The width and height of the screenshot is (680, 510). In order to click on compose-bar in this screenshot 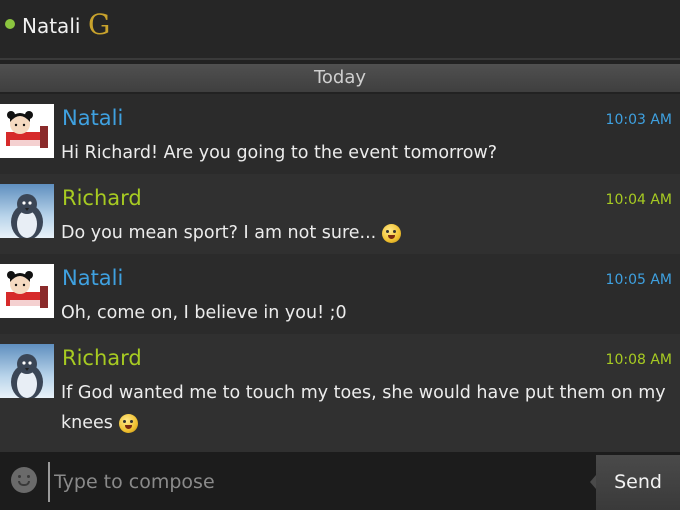, I will do `click(340, 481)`.